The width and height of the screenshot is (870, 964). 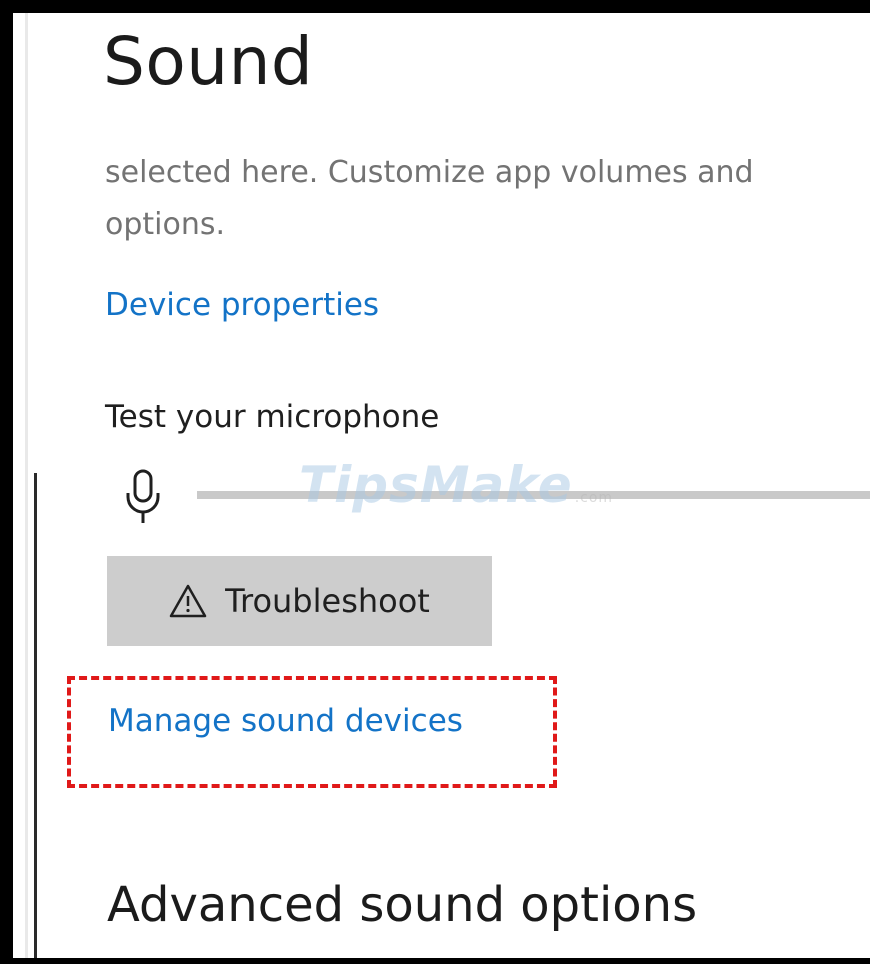 What do you see at coordinates (327, 601) in the screenshot?
I see `troubleshoot-label: Troubleshoot` at bounding box center [327, 601].